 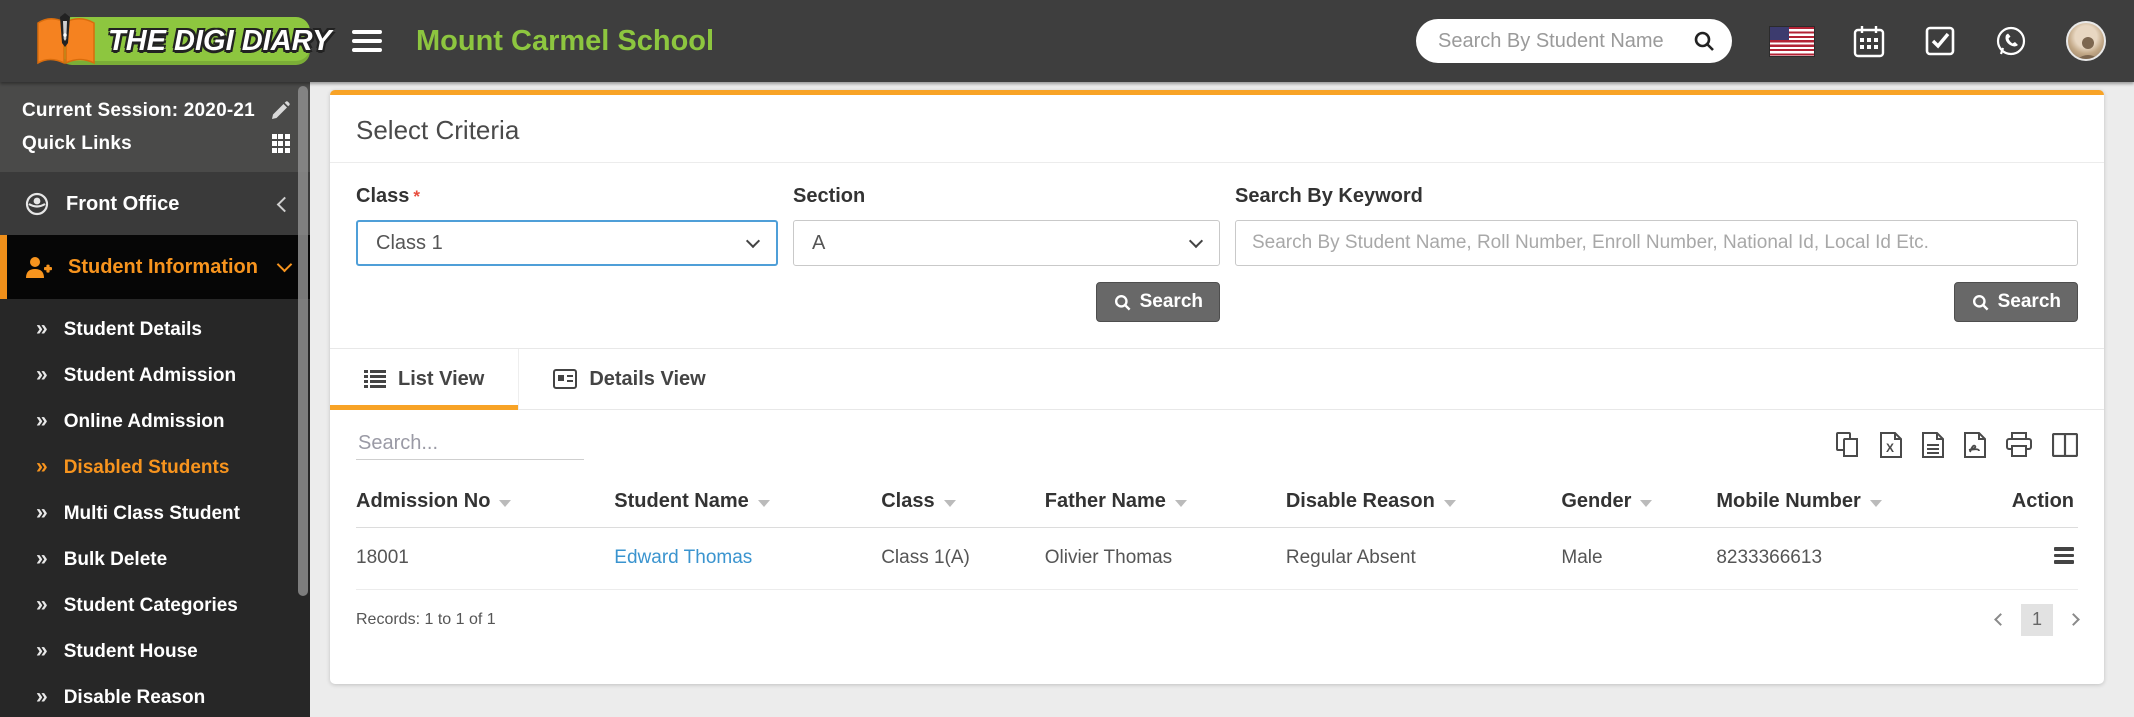 I want to click on section-field-group: Section A, so click(x=1006, y=225).